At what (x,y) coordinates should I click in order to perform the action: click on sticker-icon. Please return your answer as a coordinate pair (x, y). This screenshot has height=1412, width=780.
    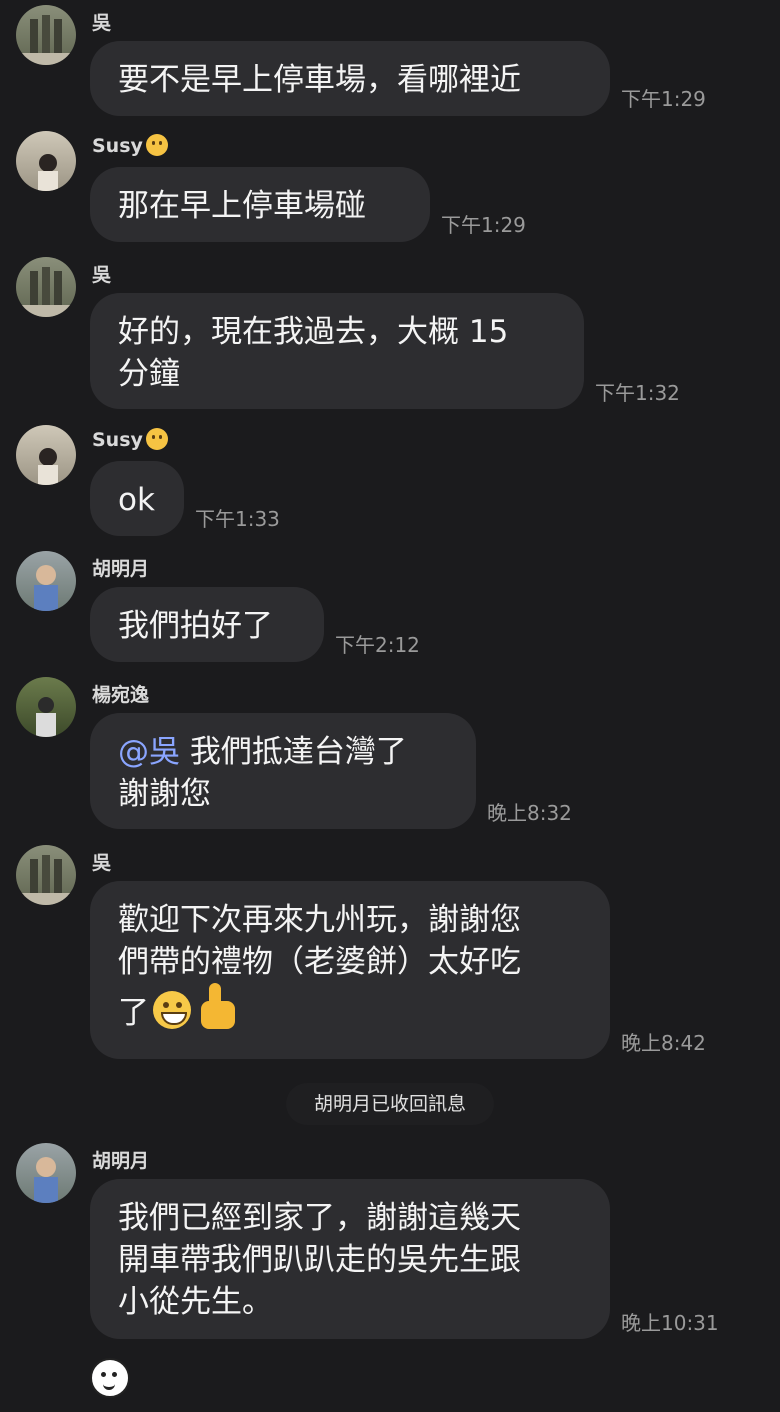
    Looking at the image, I should click on (110, 1378).